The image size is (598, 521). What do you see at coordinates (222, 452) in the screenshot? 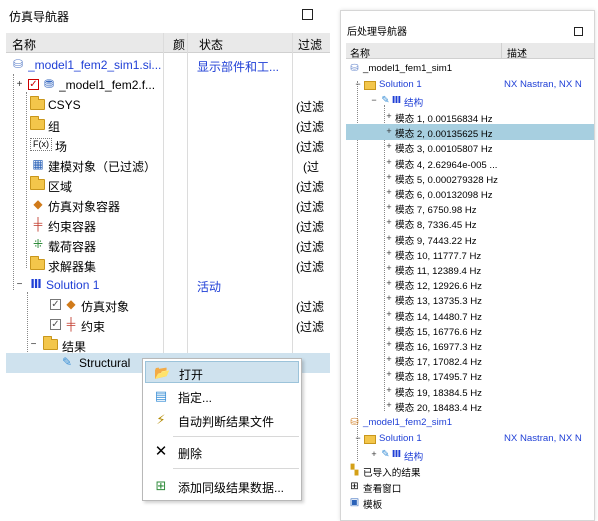
I see `menu-item-delete: ✕ 删除` at bounding box center [222, 452].